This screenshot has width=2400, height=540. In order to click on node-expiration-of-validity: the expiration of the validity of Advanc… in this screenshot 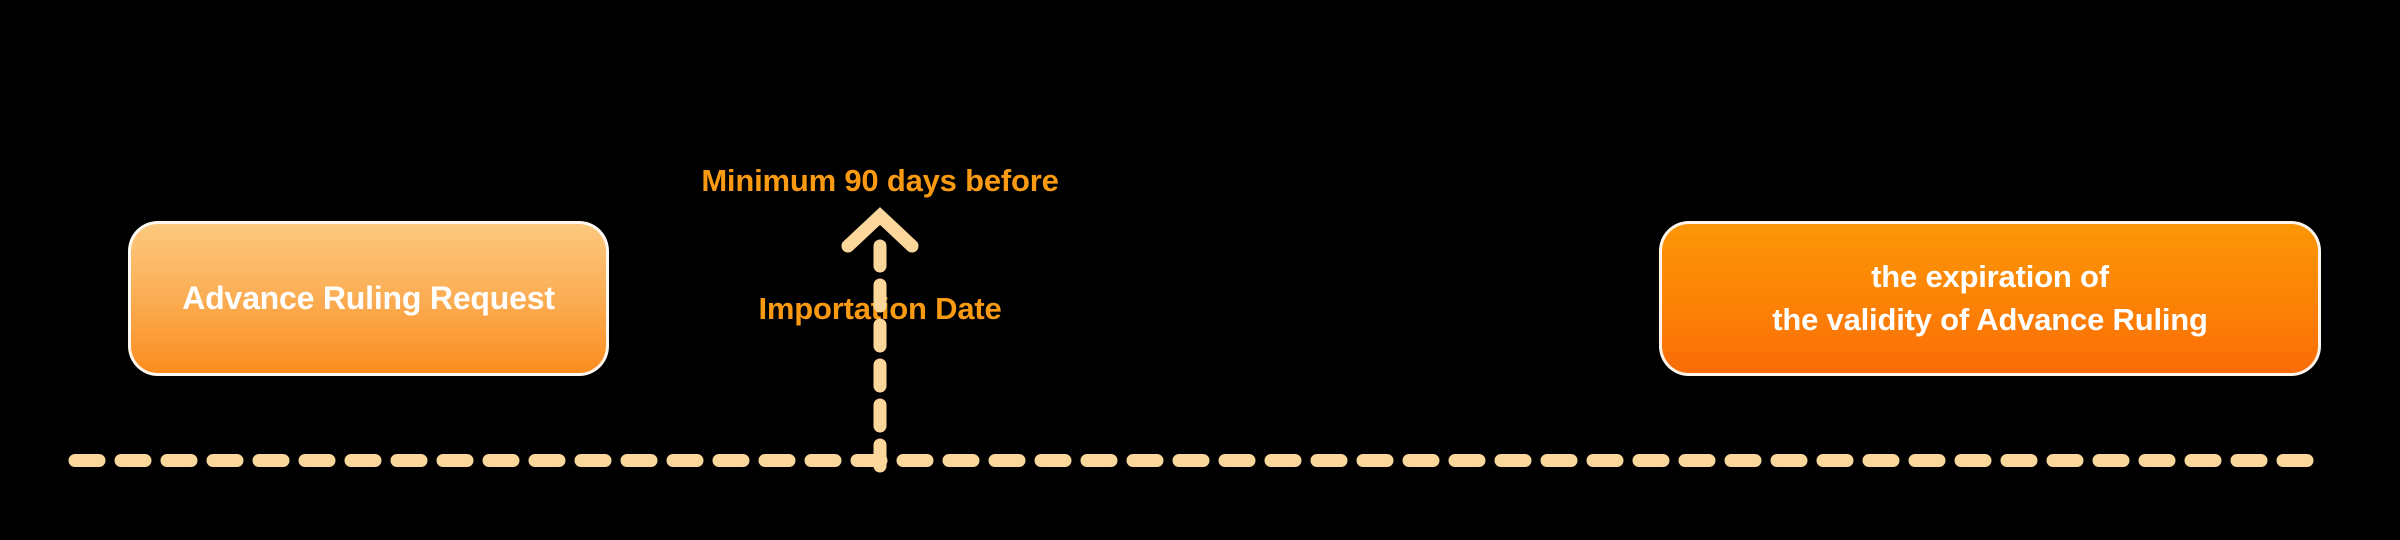, I will do `click(1990, 298)`.